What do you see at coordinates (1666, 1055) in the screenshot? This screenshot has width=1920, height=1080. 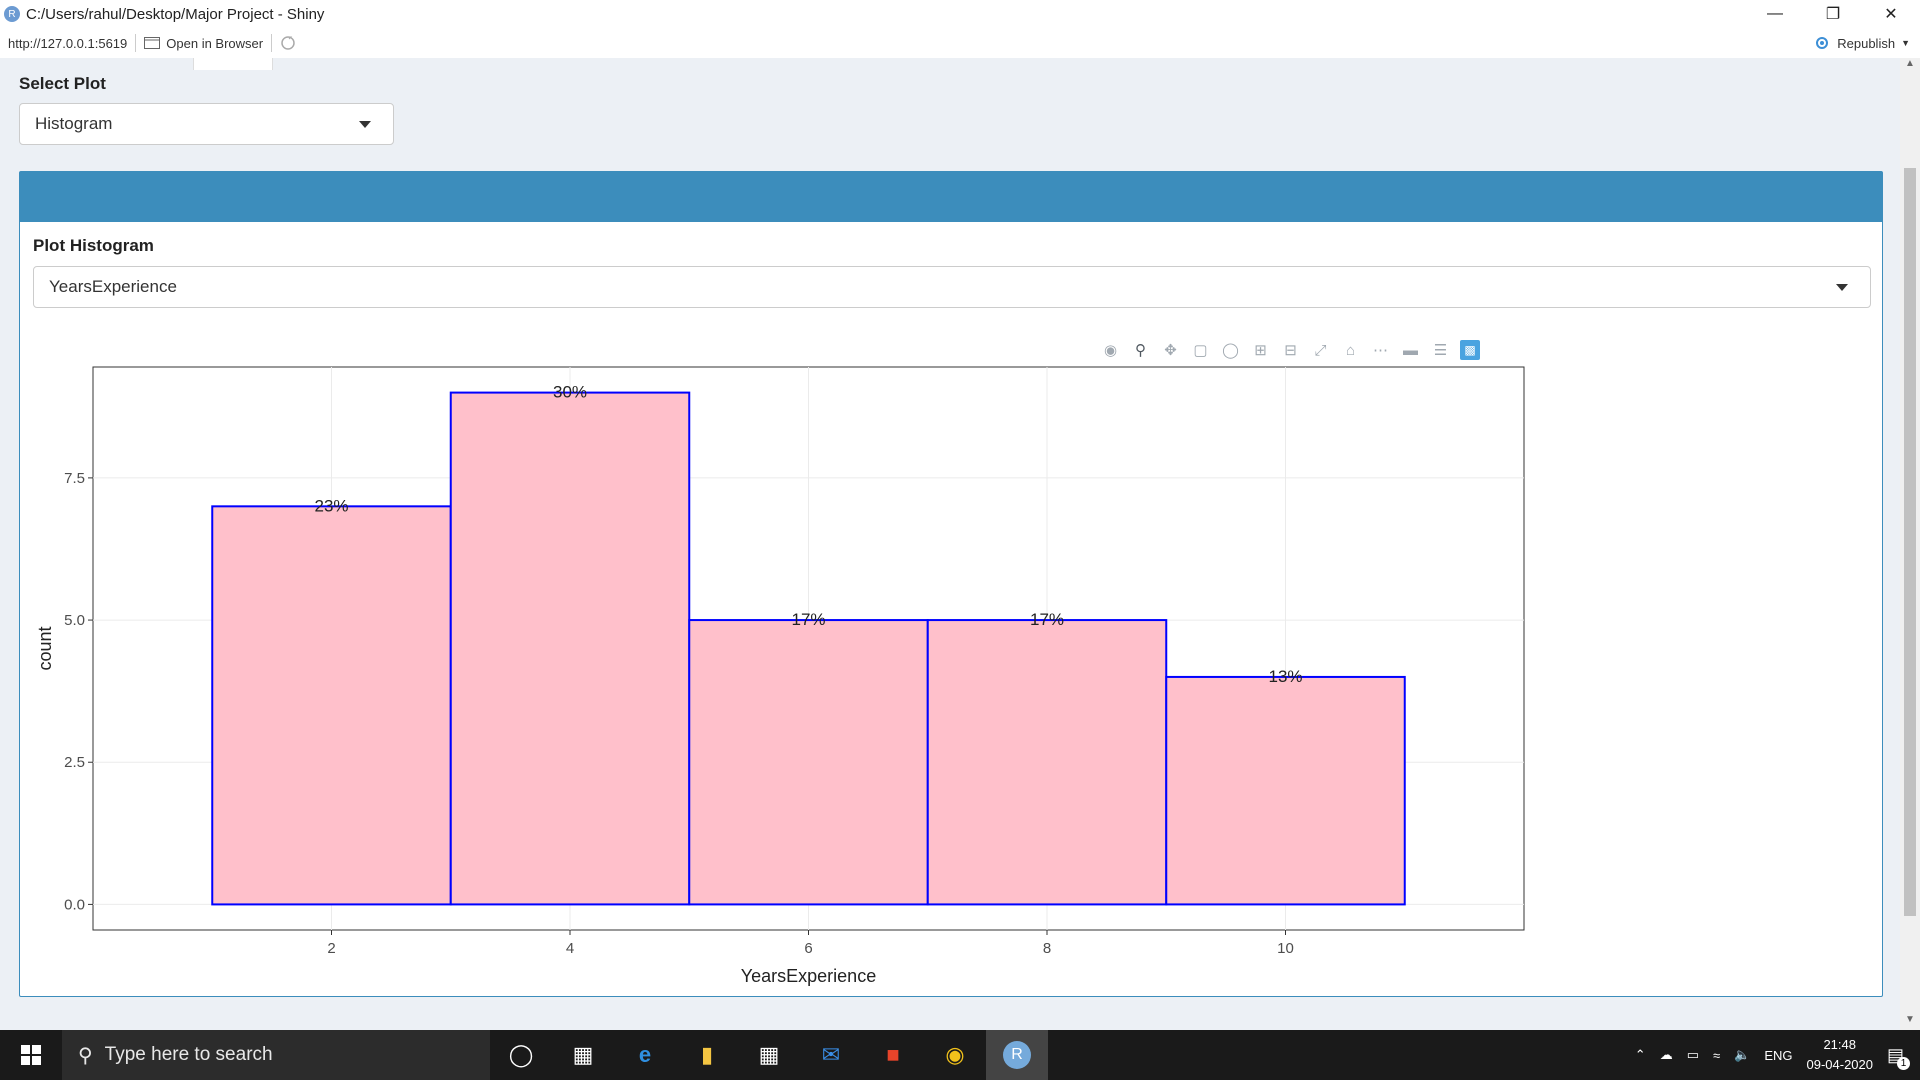 I see `onedrive-cloud-icon: ☁` at bounding box center [1666, 1055].